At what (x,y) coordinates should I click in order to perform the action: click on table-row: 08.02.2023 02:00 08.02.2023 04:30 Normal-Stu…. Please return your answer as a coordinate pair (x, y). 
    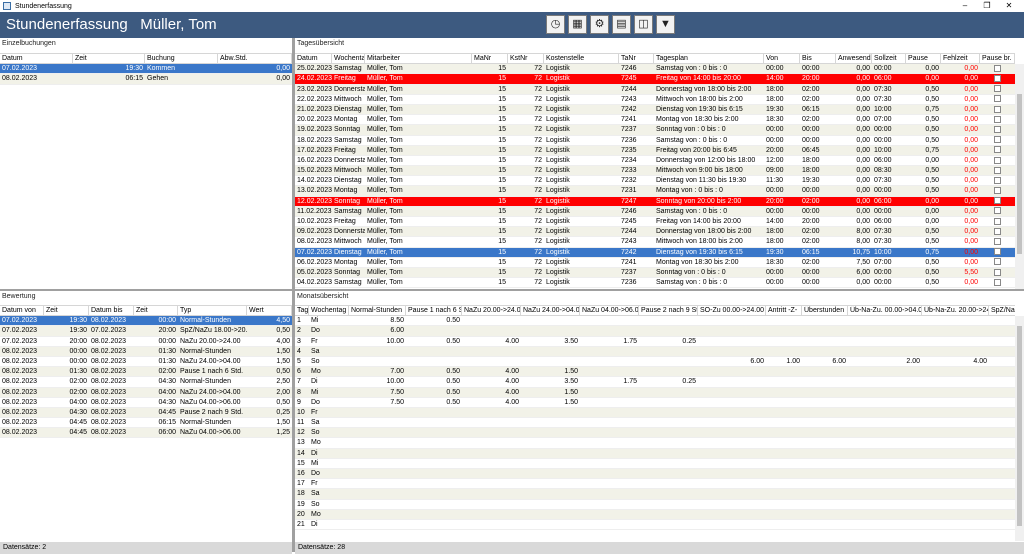
    Looking at the image, I should click on (146, 382).